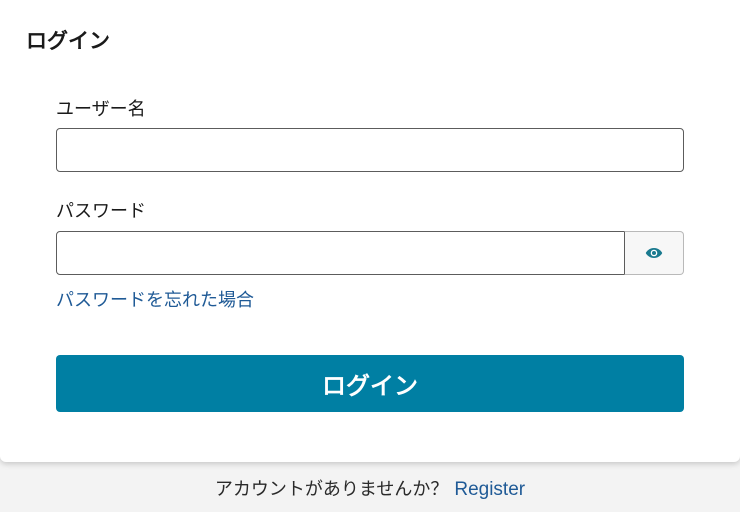 This screenshot has width=740, height=512. Describe the element at coordinates (101, 109) in the screenshot. I see `username-label: ユーザー名` at that location.